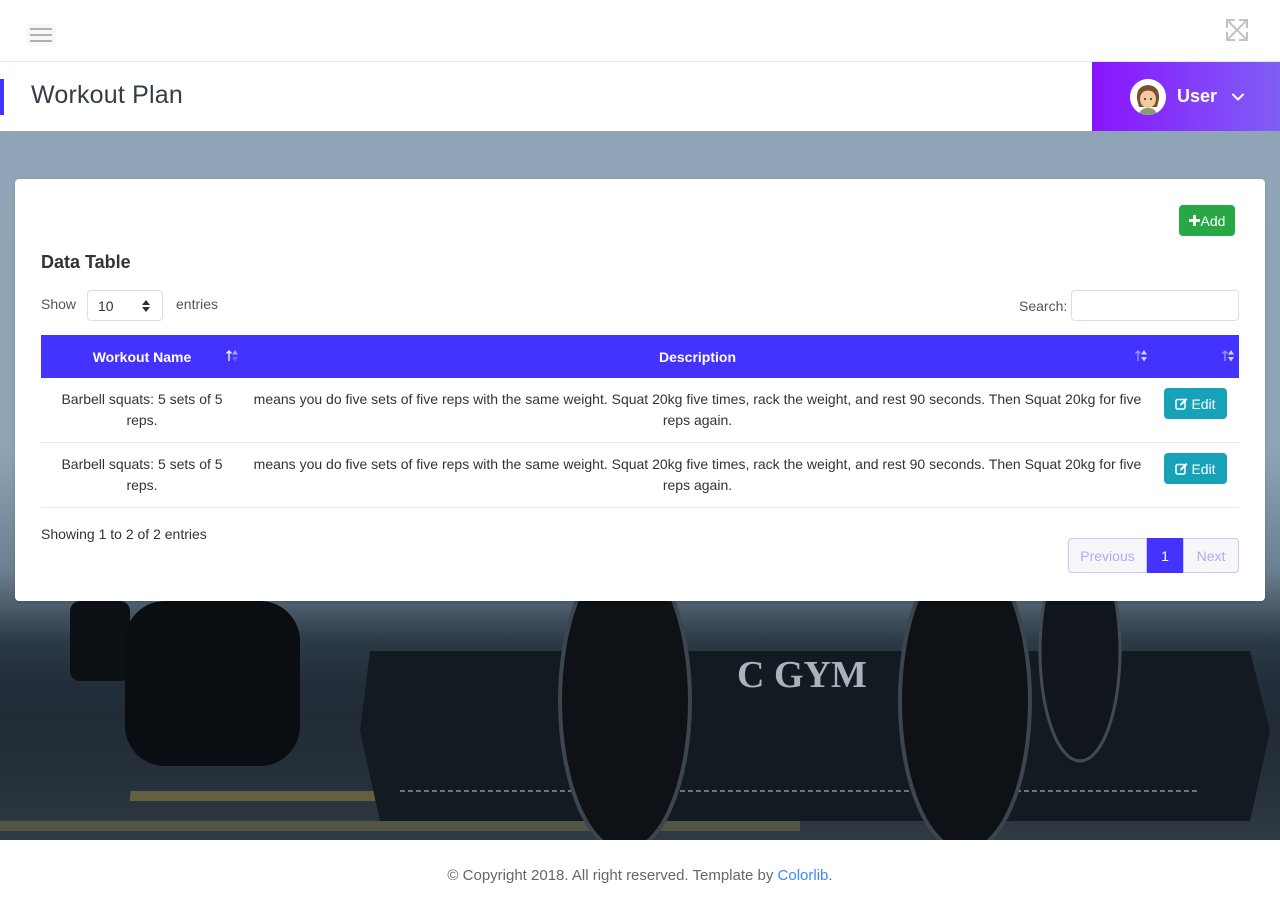  I want to click on column-header-description: Description, so click(697, 356).